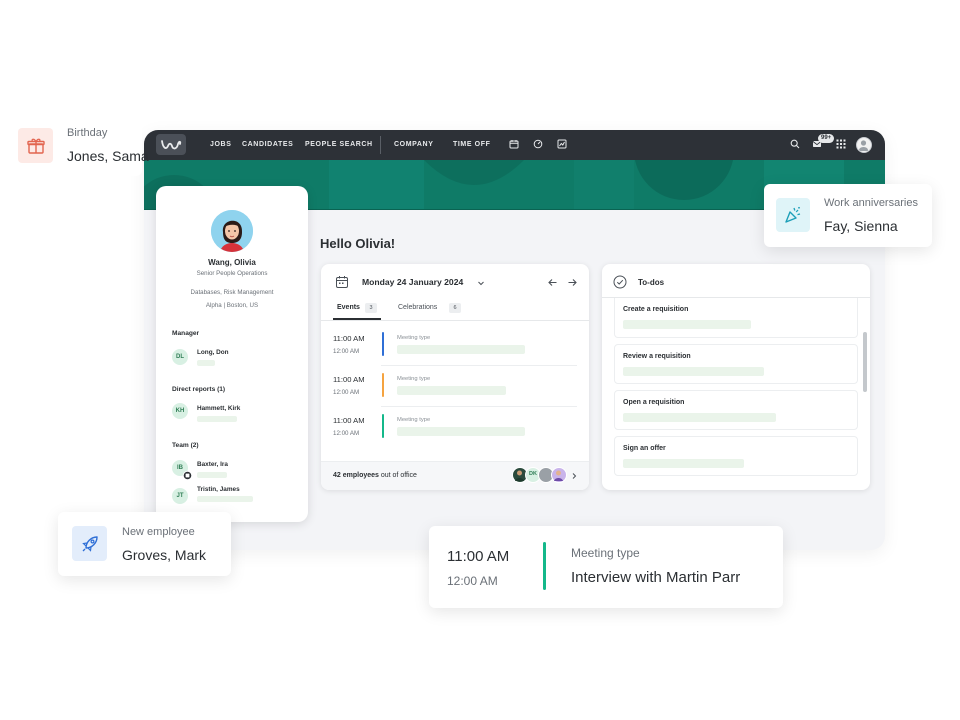 The height and width of the screenshot is (720, 960). Describe the element at coordinates (74, 144) in the screenshot. I see `birthday-card: Birthday Jones, Sama` at that location.